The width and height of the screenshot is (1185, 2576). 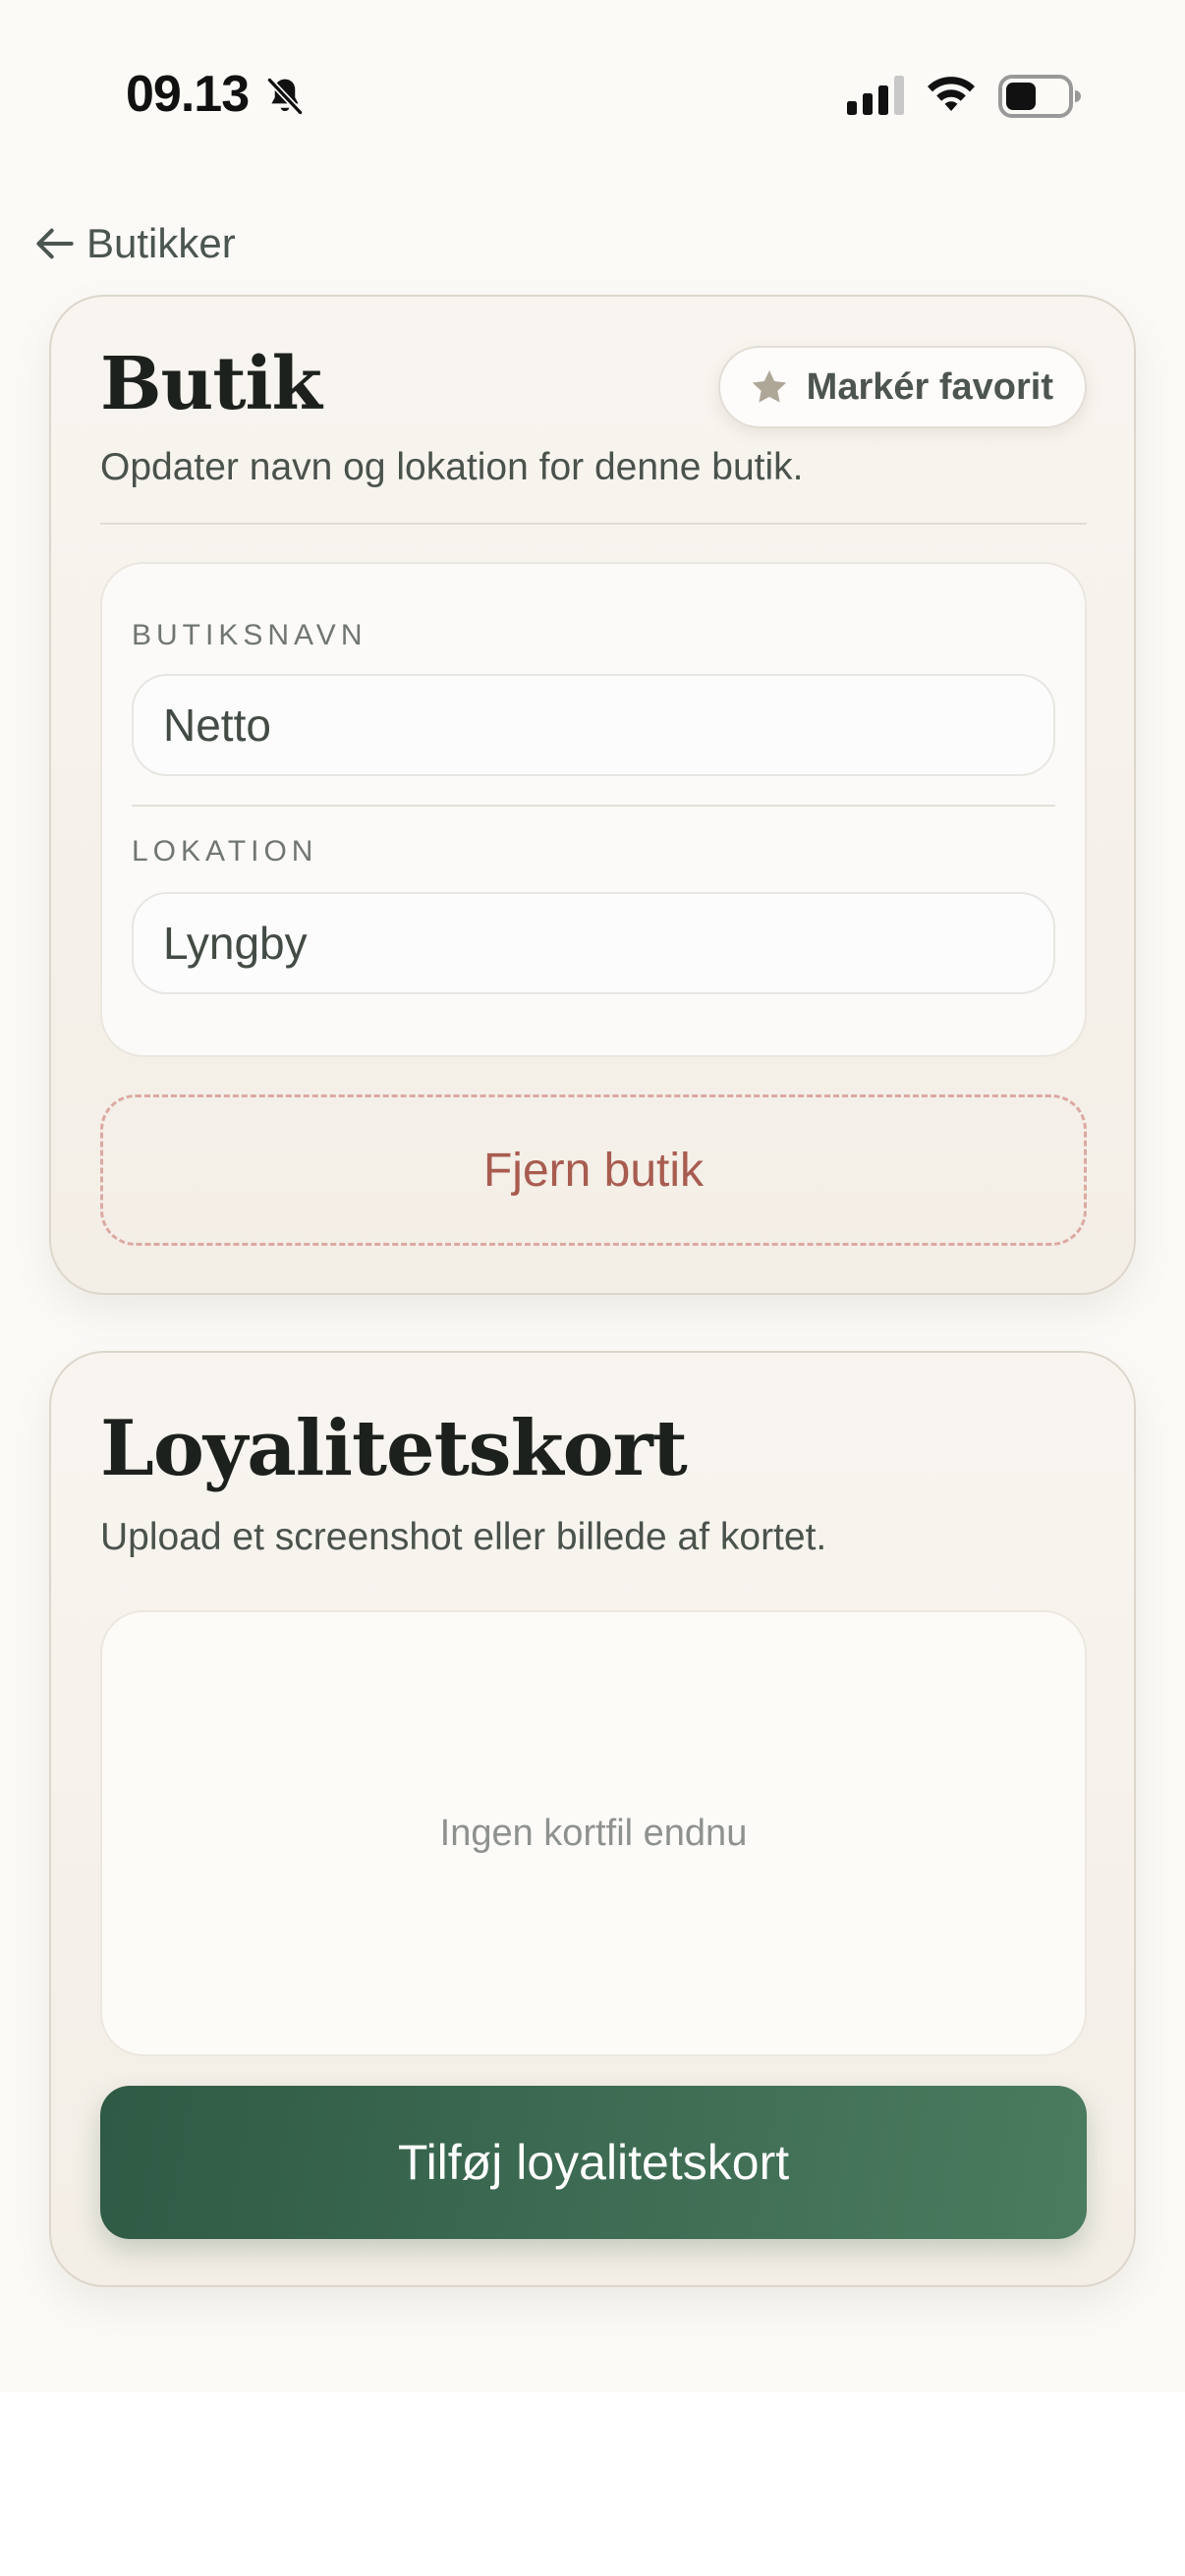 I want to click on add-loyalty-card-button: Tilføj loyalitetskort, so click(x=594, y=2162).